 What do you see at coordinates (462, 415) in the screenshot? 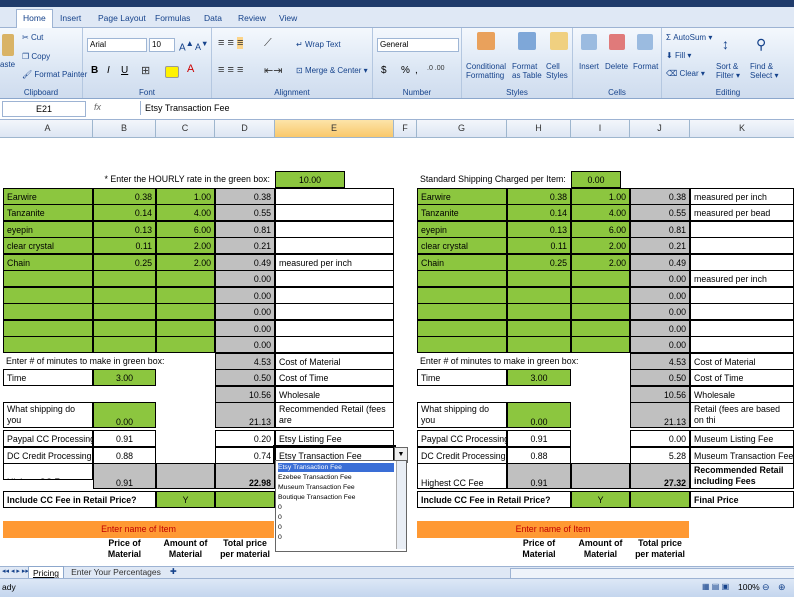
I see `shipping-question: What shipping do youcharge customer?` at bounding box center [462, 415].